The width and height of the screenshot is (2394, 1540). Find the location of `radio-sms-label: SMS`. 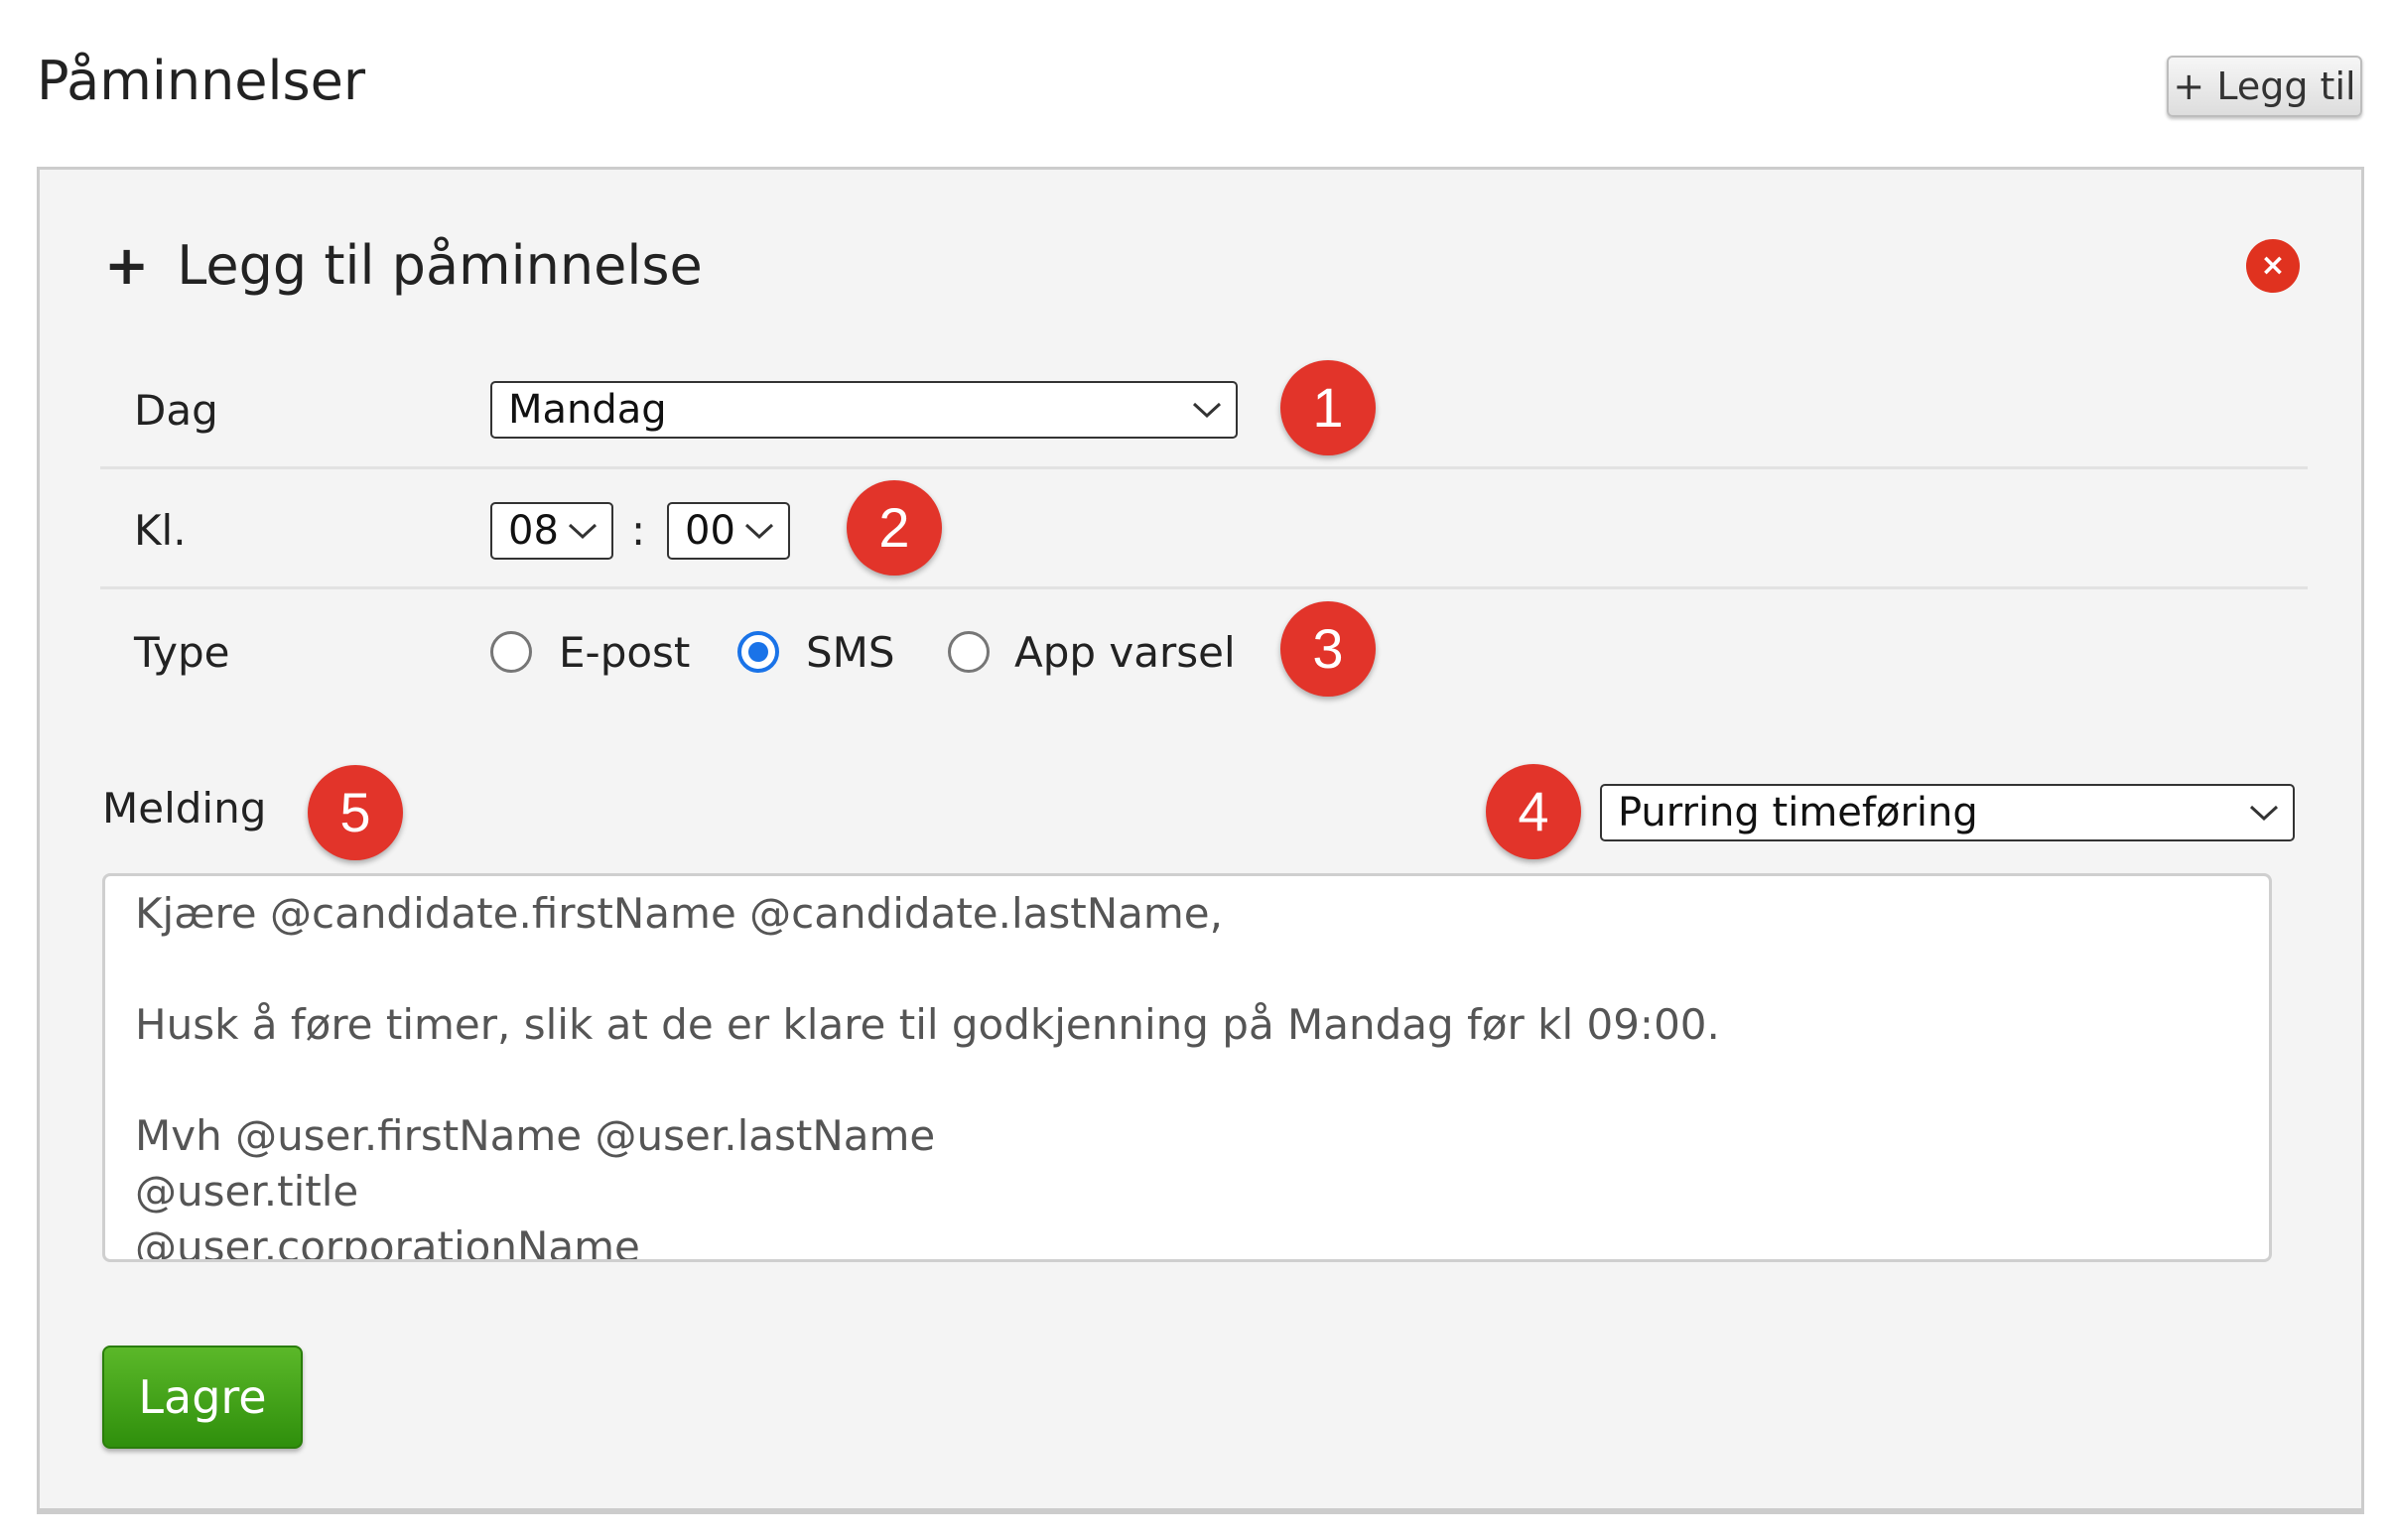

radio-sms-label: SMS is located at coordinates (850, 653).